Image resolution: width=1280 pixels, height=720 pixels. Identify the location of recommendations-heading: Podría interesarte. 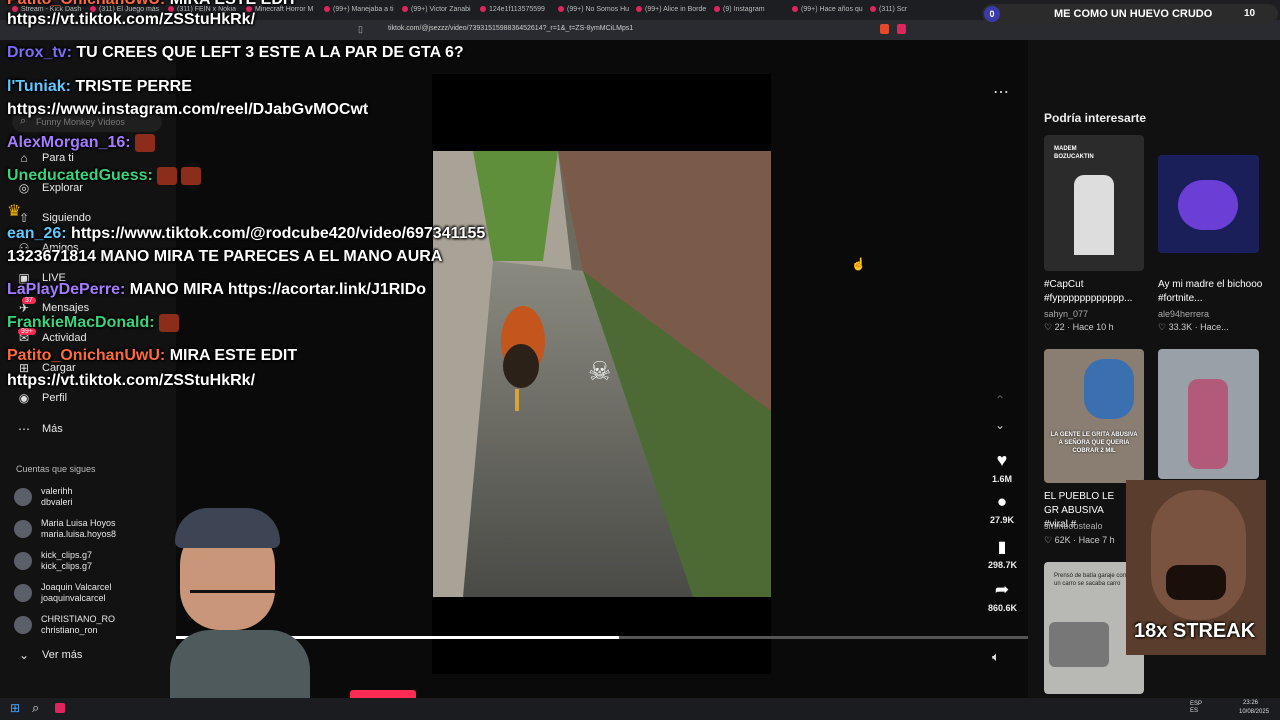
(1095, 118).